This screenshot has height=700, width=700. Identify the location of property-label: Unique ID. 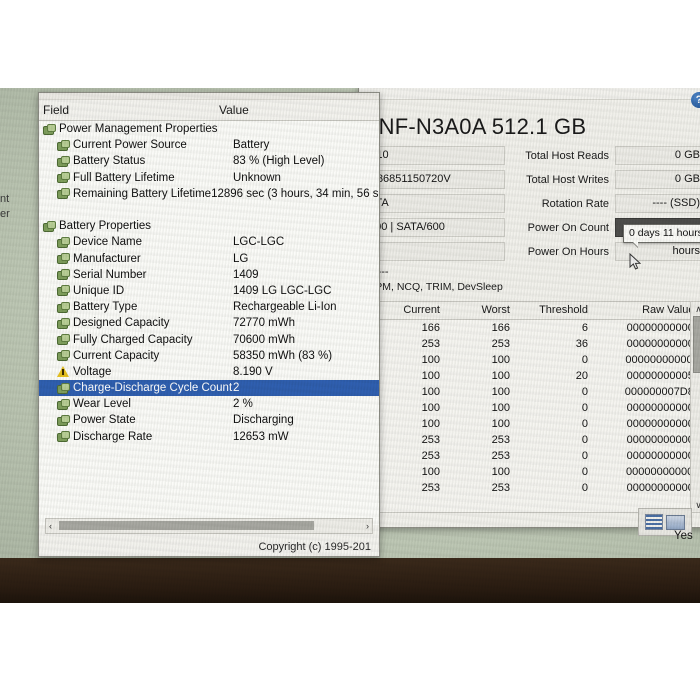
(99, 290).